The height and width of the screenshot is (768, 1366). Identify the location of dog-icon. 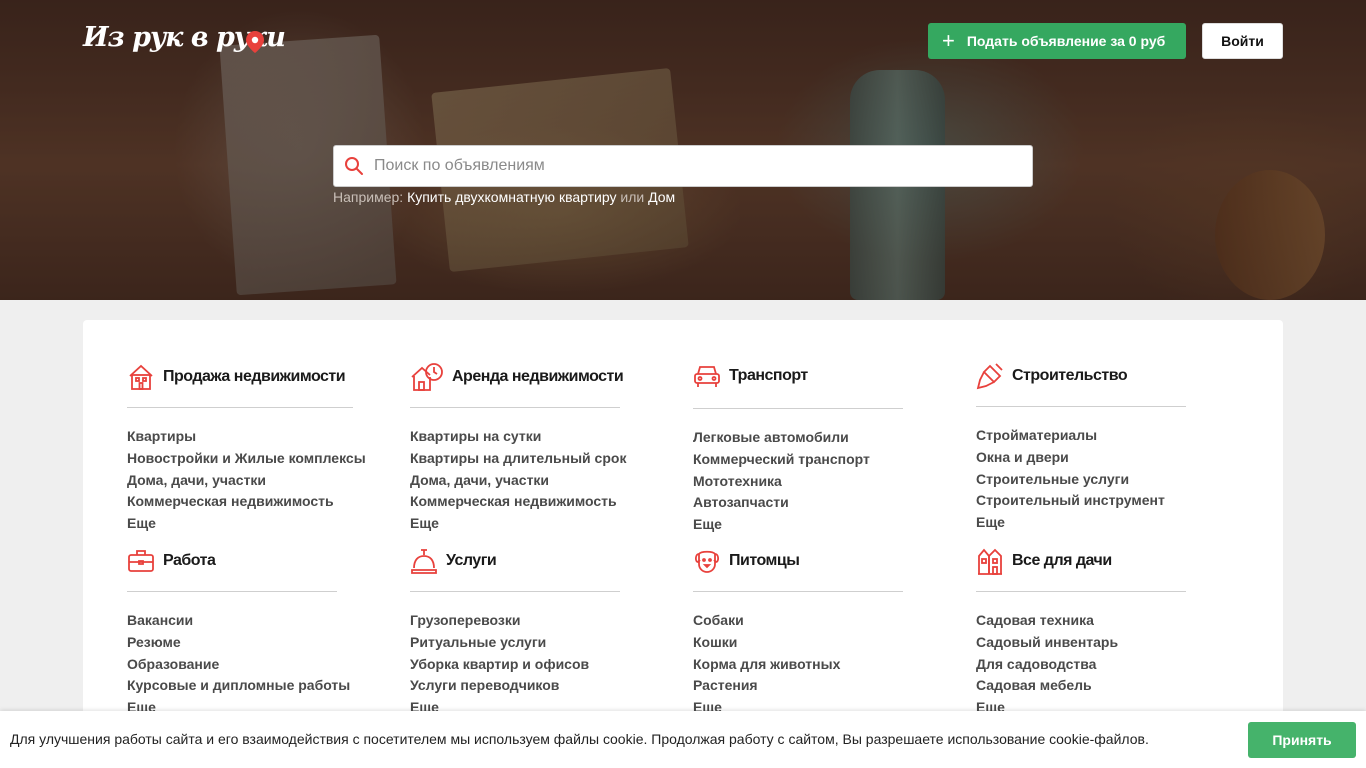
(707, 561).